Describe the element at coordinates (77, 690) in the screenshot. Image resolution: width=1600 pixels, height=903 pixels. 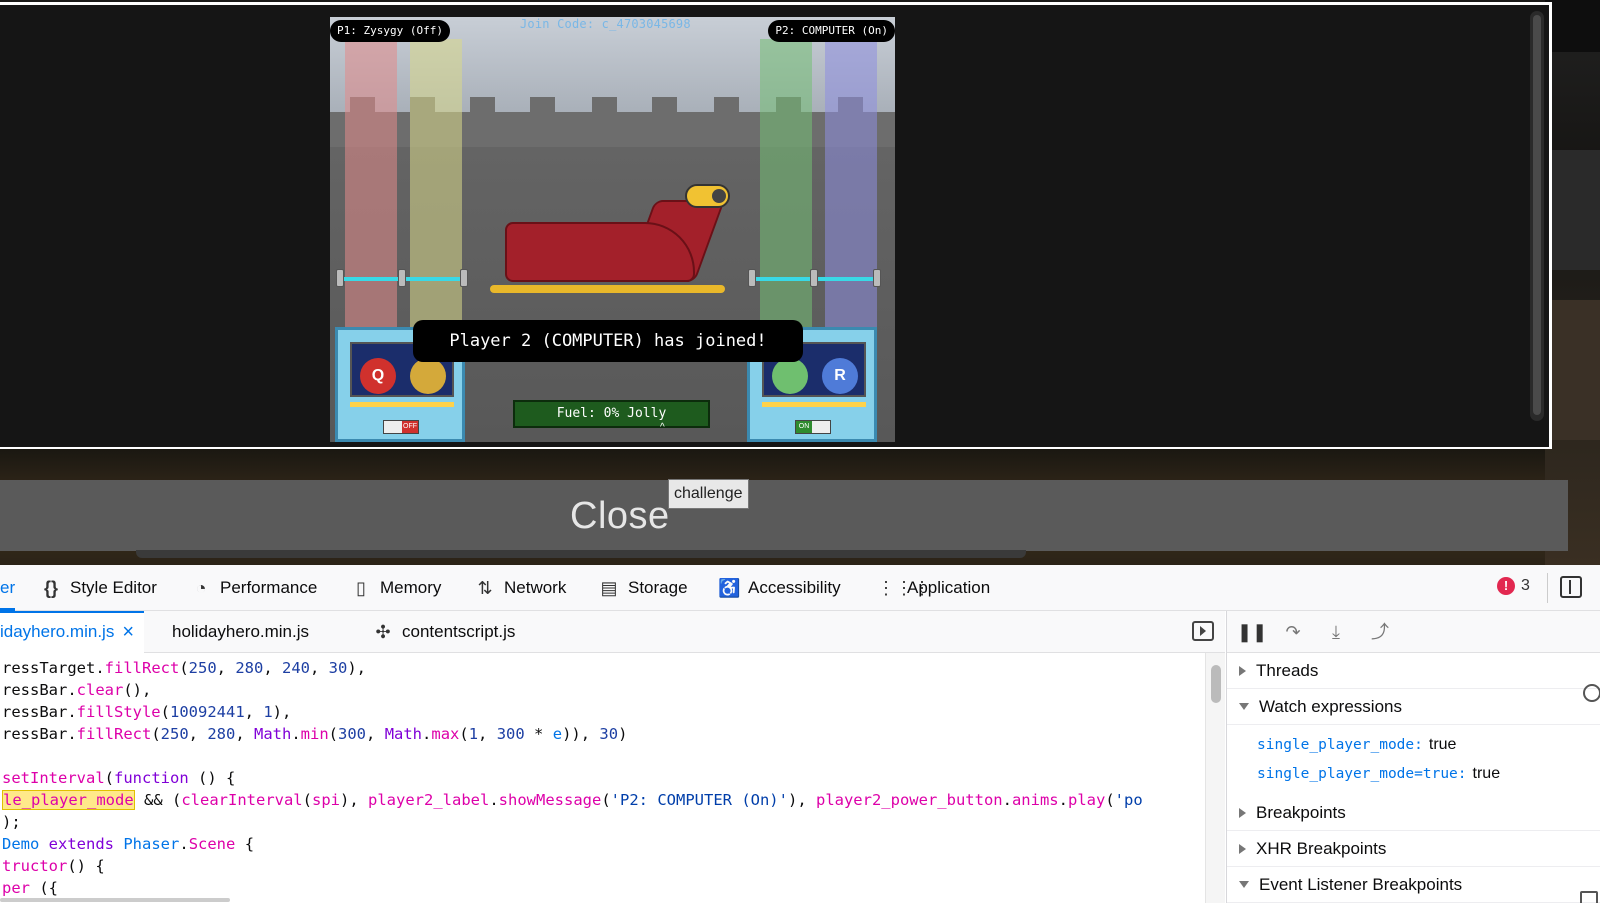
I see `code-line: ressBar.clear(),` at that location.